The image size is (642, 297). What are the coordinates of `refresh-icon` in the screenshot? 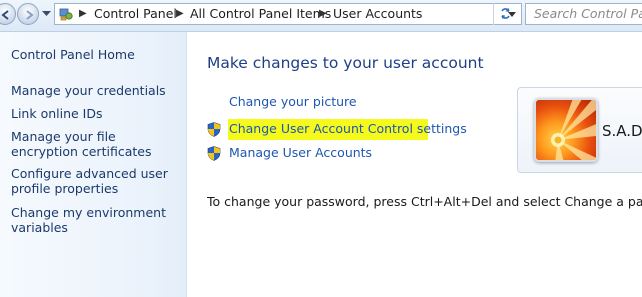 It's located at (505, 13).